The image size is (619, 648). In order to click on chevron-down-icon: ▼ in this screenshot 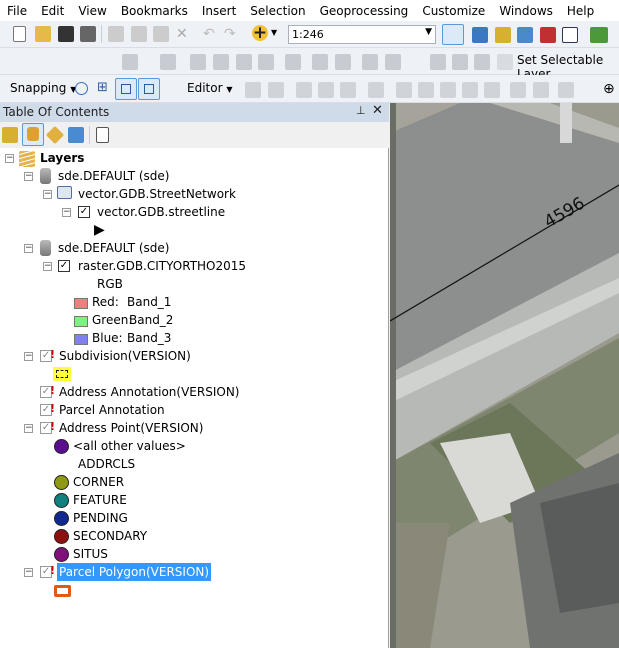, I will do `click(428, 32)`.